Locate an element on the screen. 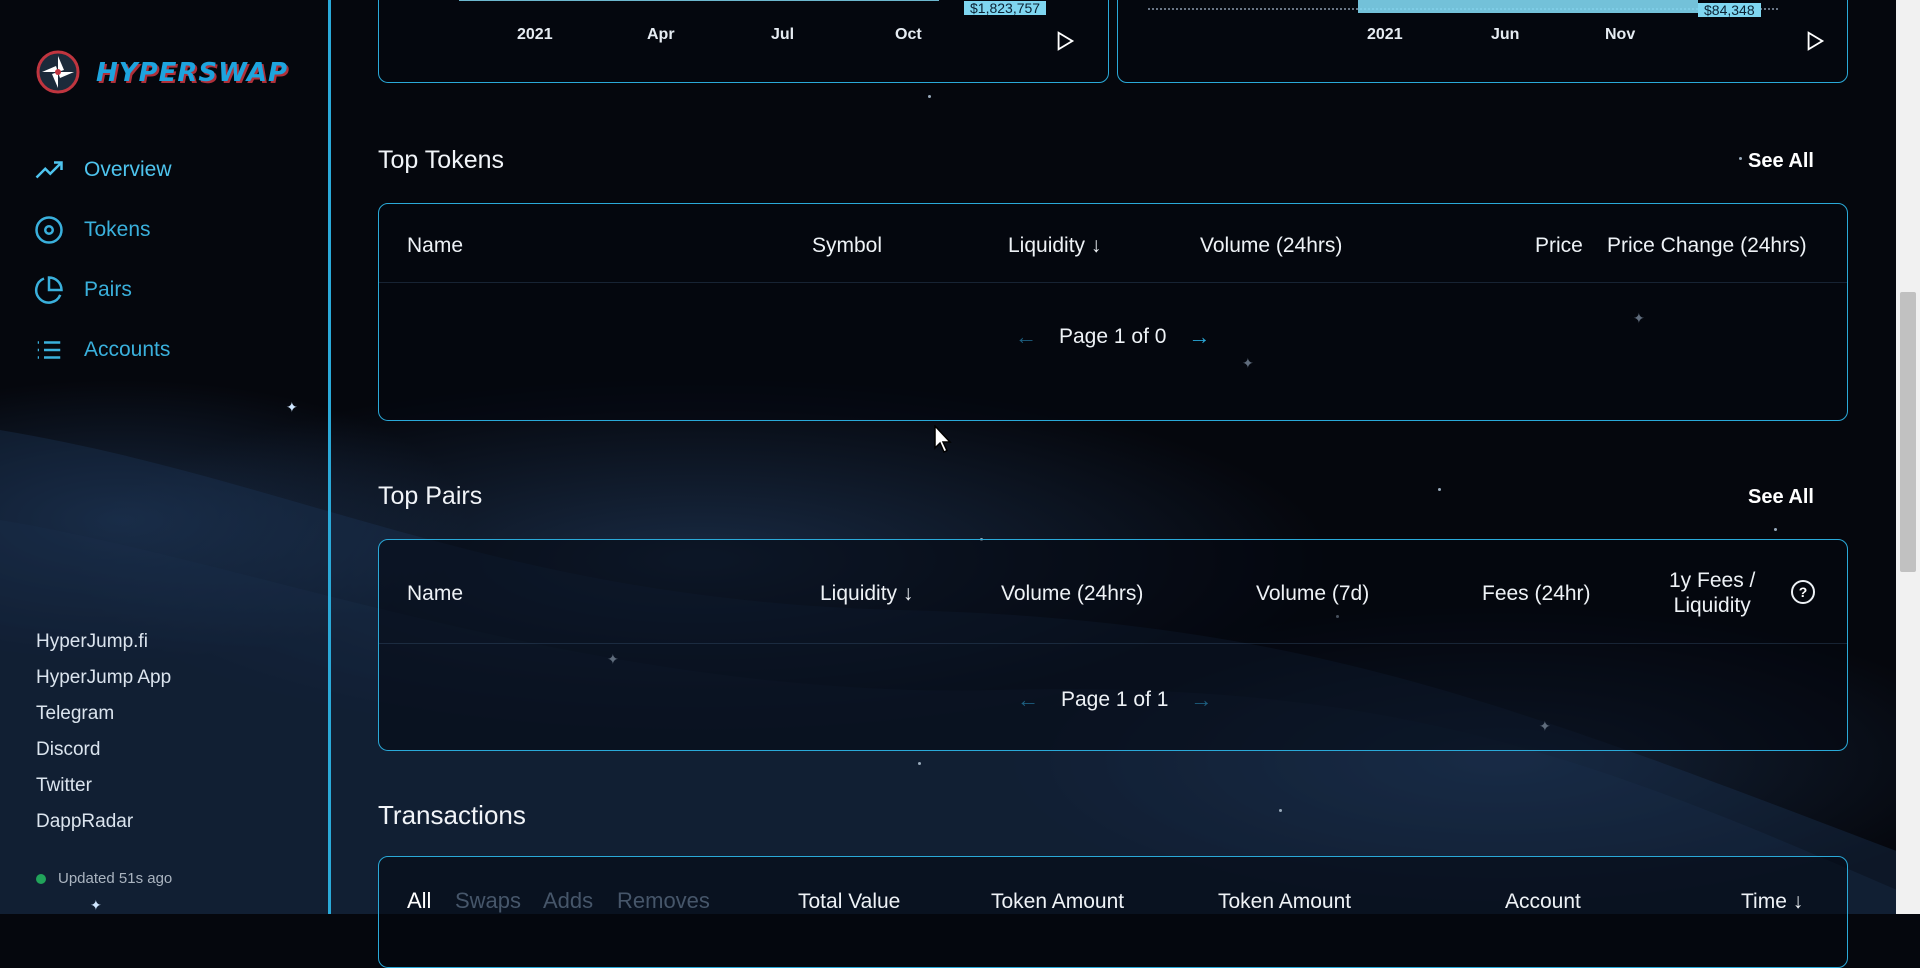  sidebar-nav: Overview Tokens Pairs Accounts is located at coordinates (103, 260).